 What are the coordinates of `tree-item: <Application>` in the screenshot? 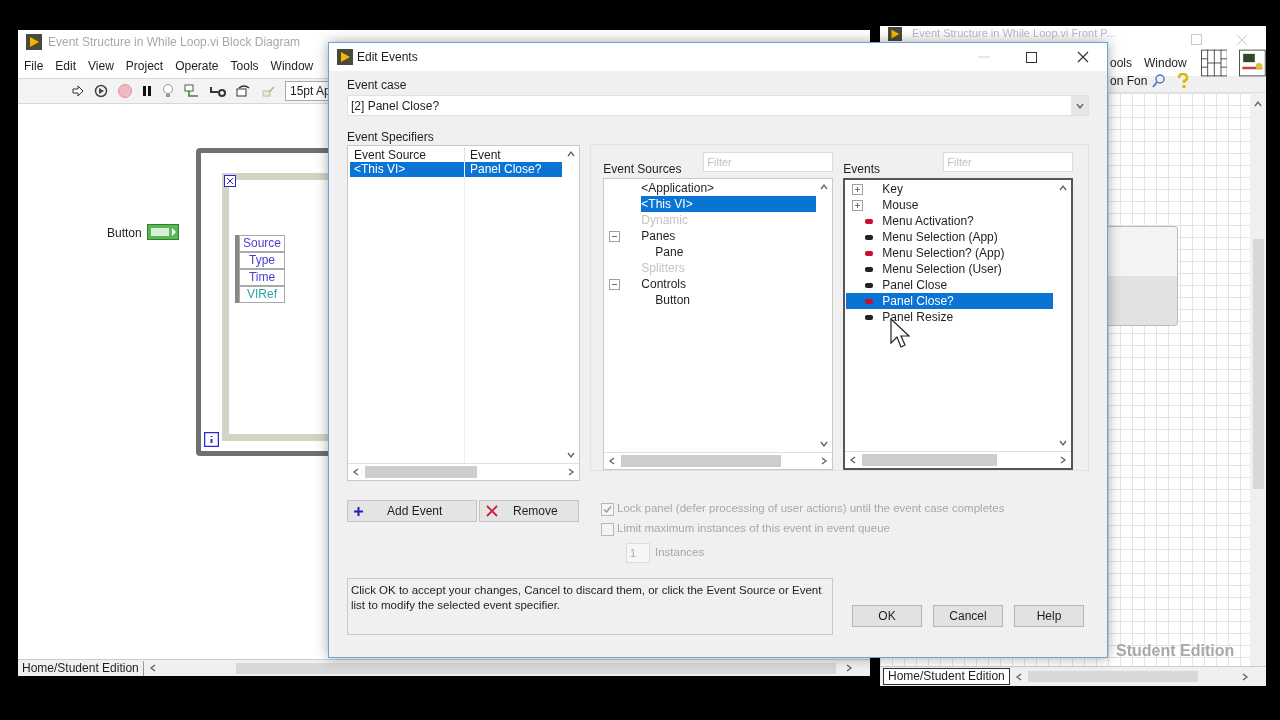 It's located at (729, 188).